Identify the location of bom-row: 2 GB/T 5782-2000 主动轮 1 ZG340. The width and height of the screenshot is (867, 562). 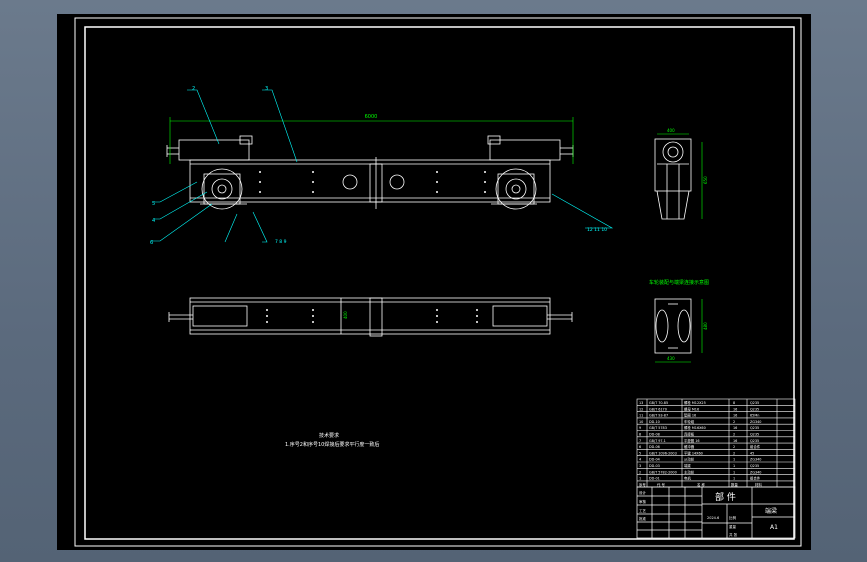
(700, 471).